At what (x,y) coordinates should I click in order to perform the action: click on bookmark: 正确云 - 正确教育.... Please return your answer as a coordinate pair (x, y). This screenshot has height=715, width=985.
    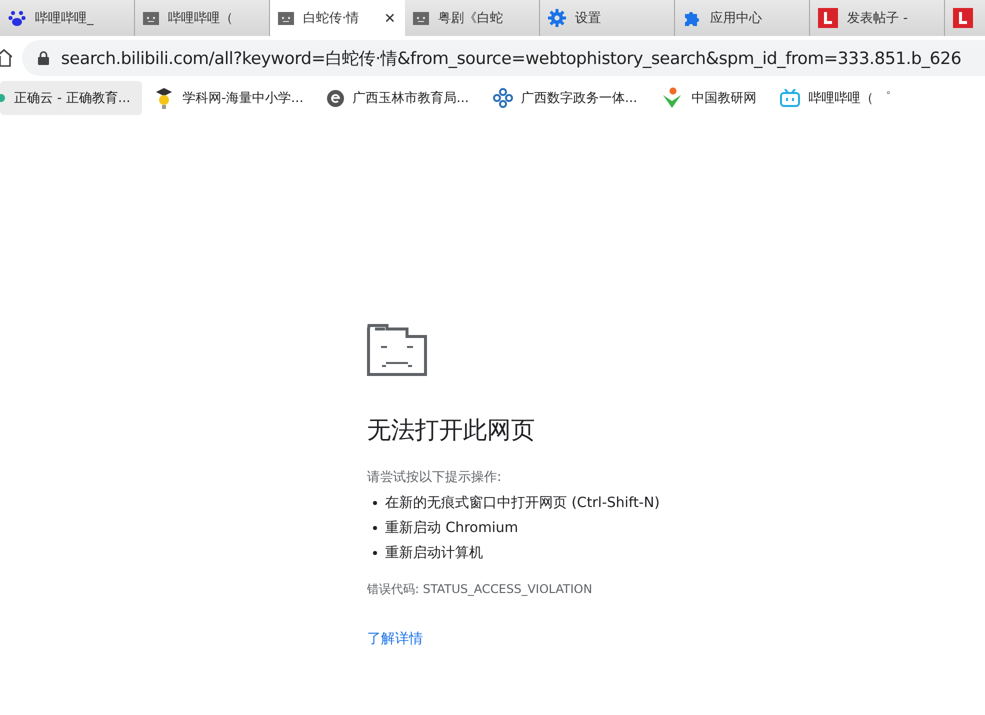
    Looking at the image, I should click on (71, 98).